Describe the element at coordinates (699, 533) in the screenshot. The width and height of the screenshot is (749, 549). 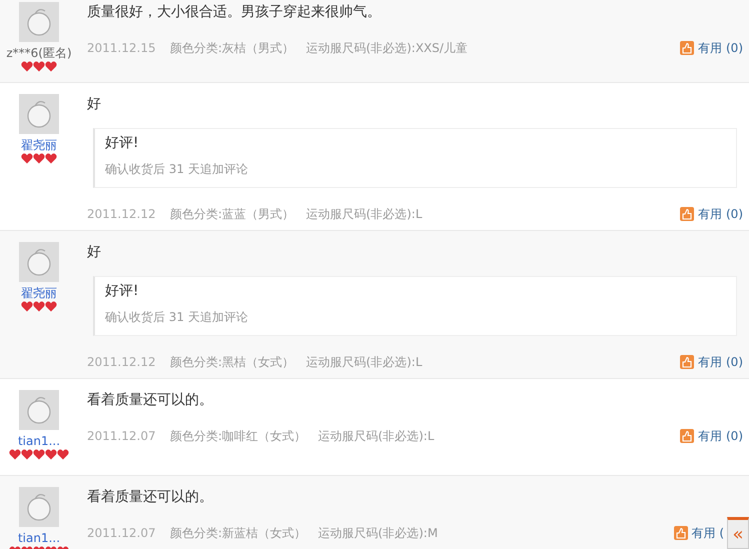
I see `useful-link: 有用 (` at that location.